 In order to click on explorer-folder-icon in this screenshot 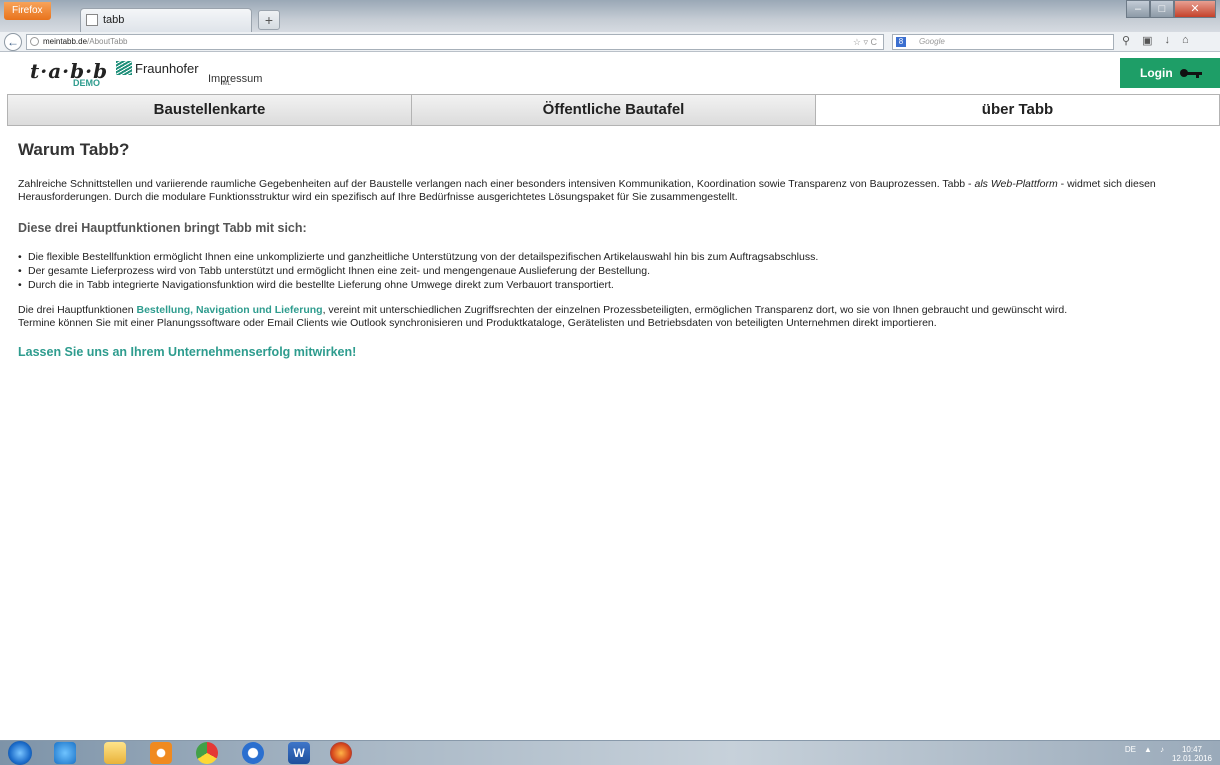, I will do `click(115, 753)`.